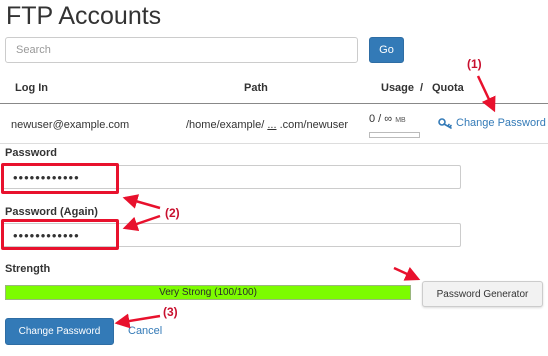 This screenshot has height=356, width=548. What do you see at coordinates (141, 223) in the screenshot?
I see `arrow-step-2-lower` at bounding box center [141, 223].